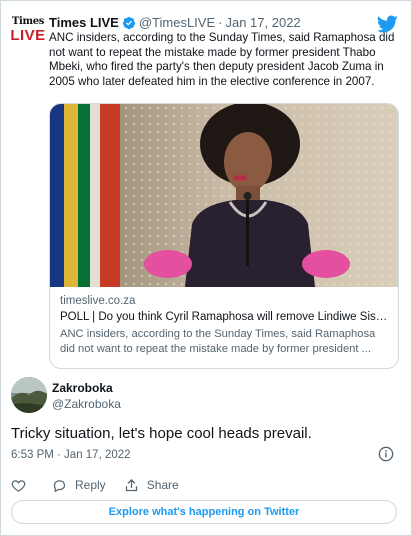 Image resolution: width=412 pixels, height=536 pixels. Describe the element at coordinates (85, 195) in the screenshot. I see `flag-graphic` at that location.